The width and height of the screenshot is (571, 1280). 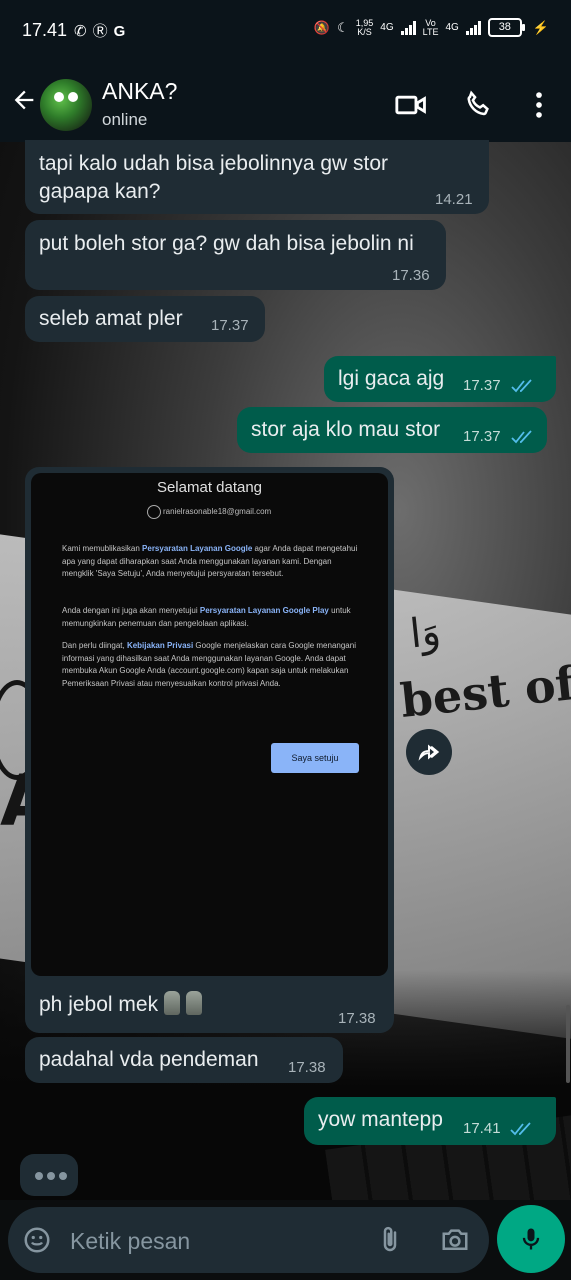 I want to click on whatsapp-icon: ✆, so click(x=83, y=31).